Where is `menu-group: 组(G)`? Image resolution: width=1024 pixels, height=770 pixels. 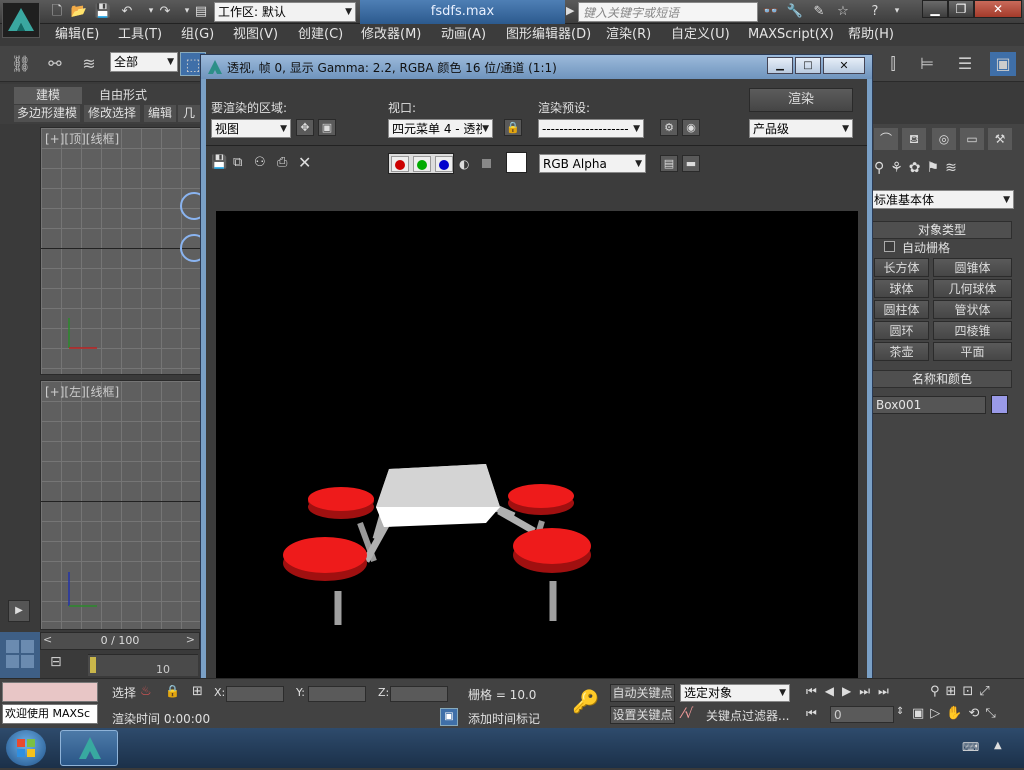
menu-group: 组(G) is located at coordinates (197, 35).